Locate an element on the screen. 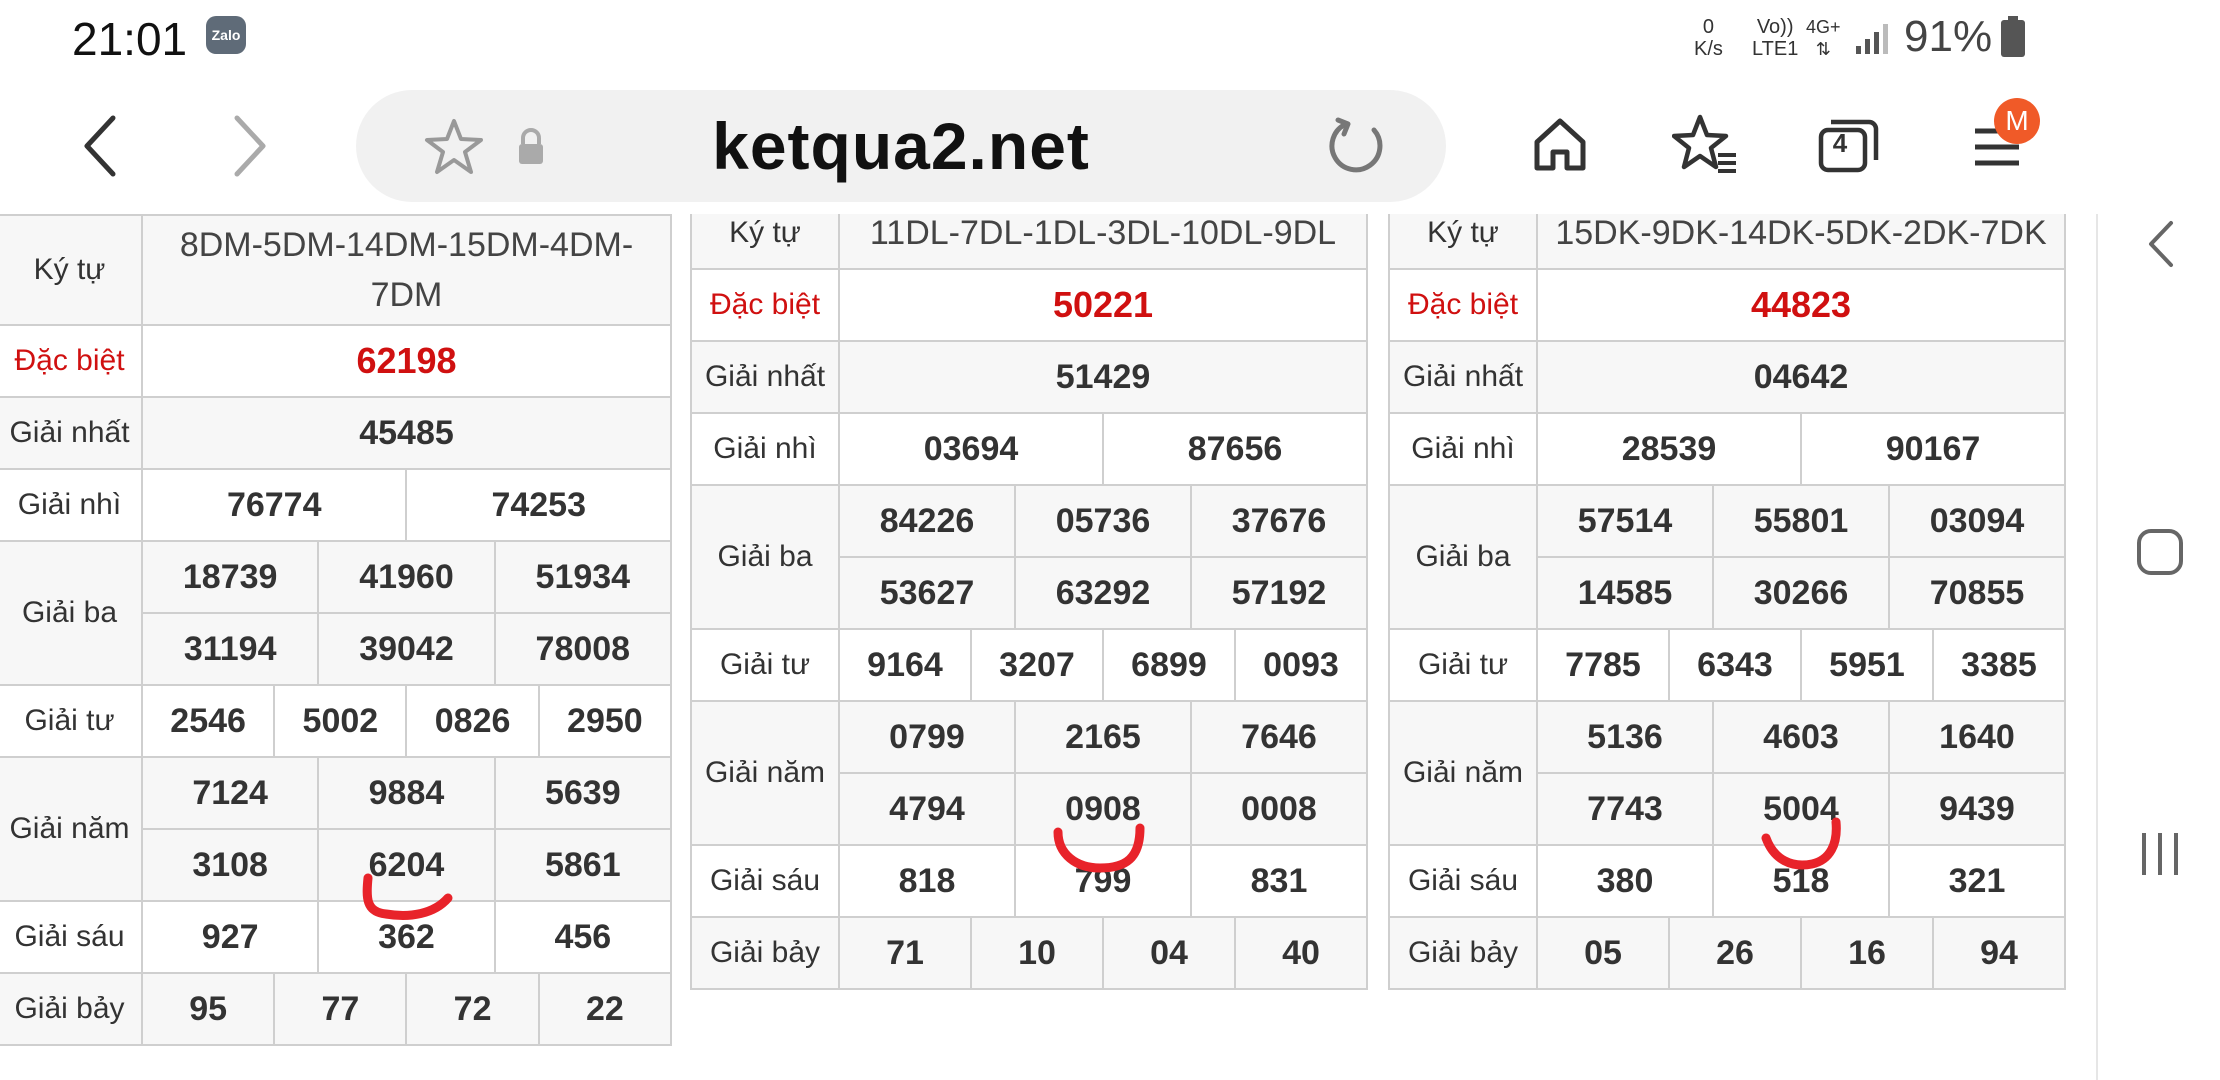  giai-ba-value: 18739 is located at coordinates (230, 577).